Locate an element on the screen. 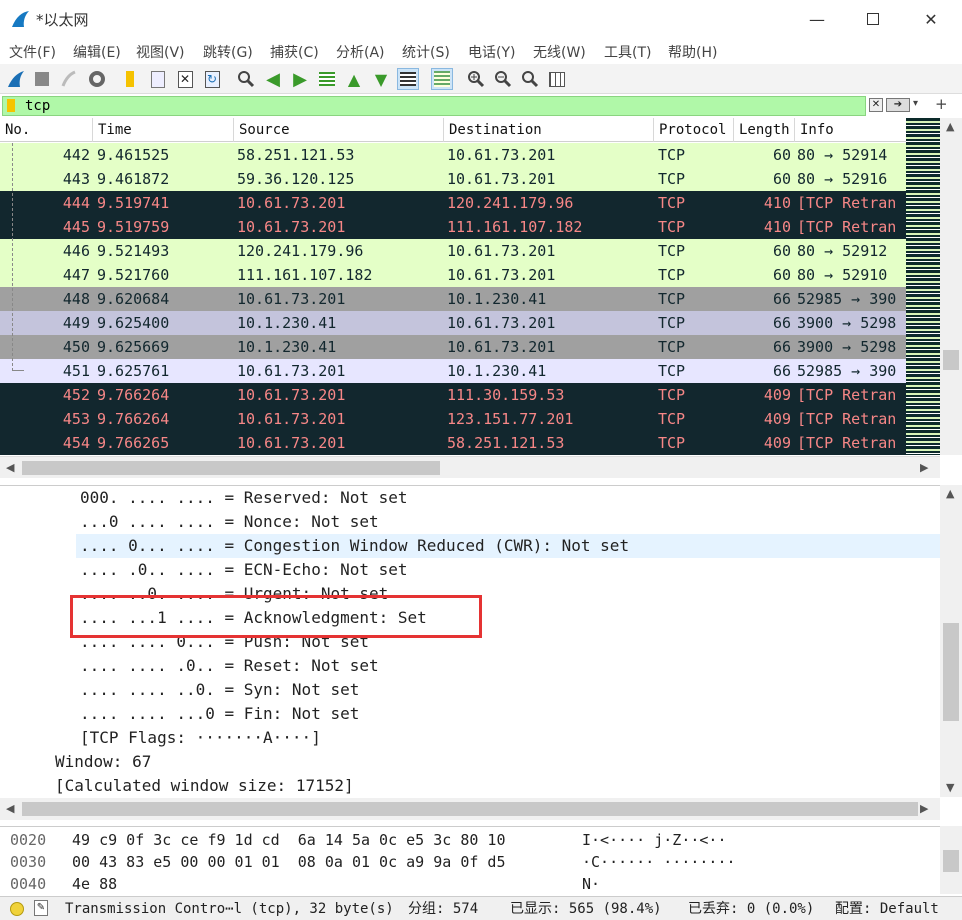  packet-cell-time: 9.519741 is located at coordinates (133, 203).